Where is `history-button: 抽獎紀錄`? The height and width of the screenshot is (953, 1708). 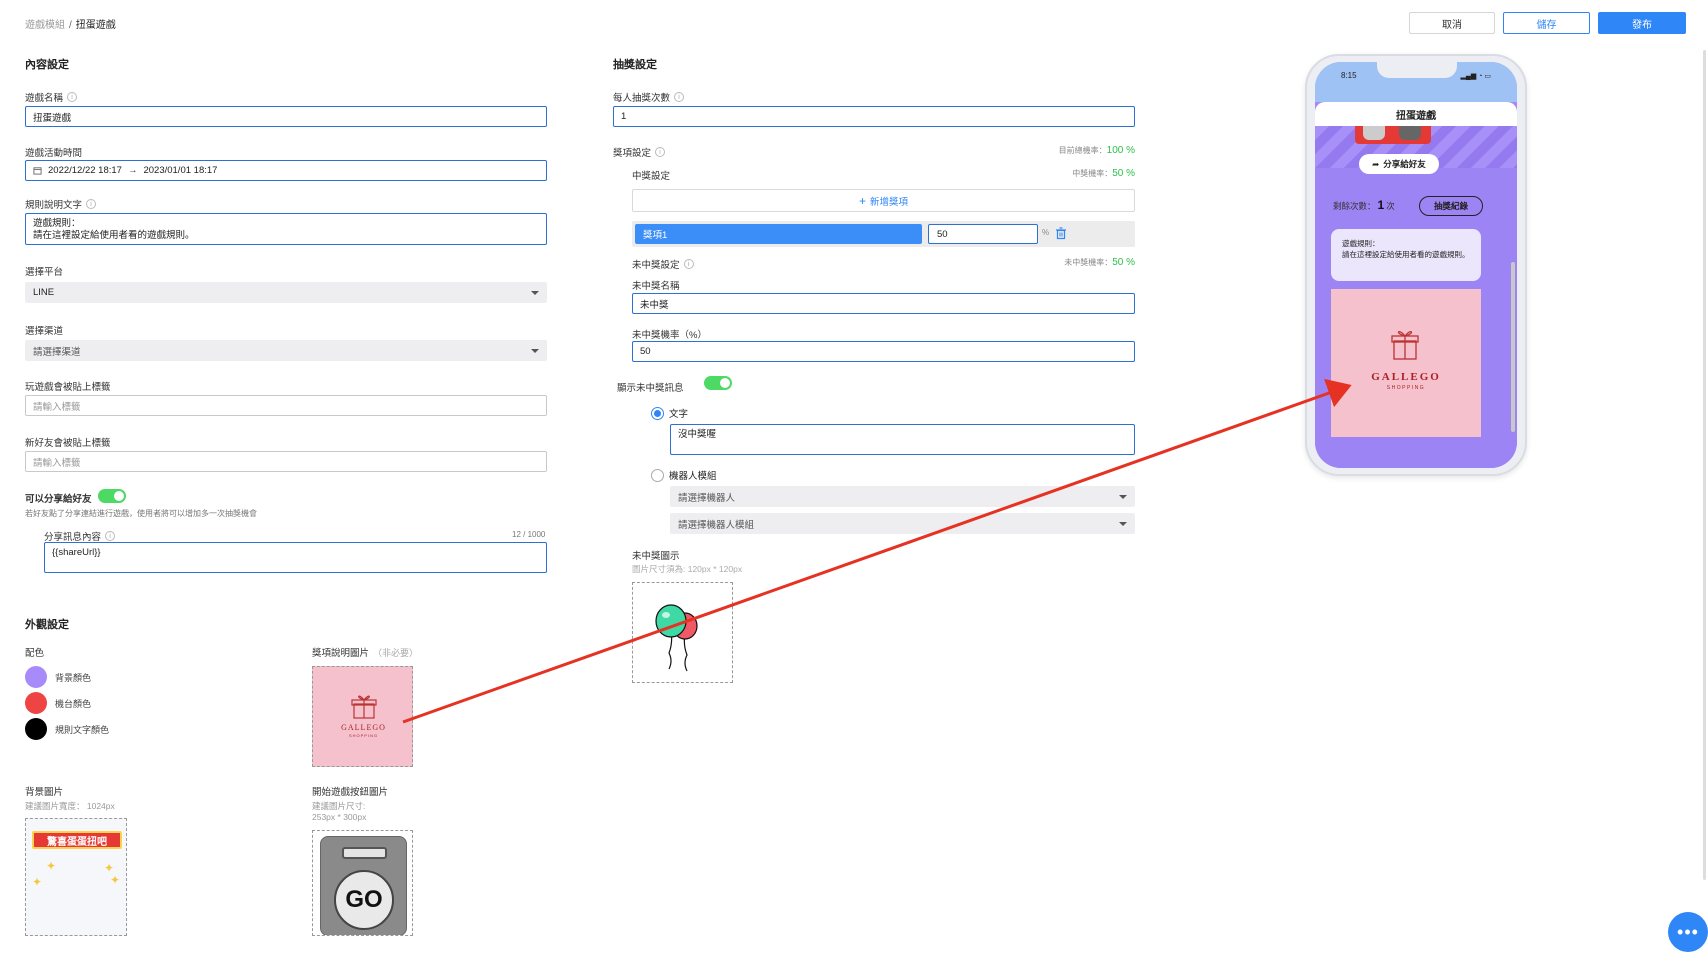 history-button: 抽獎紀錄 is located at coordinates (1451, 206).